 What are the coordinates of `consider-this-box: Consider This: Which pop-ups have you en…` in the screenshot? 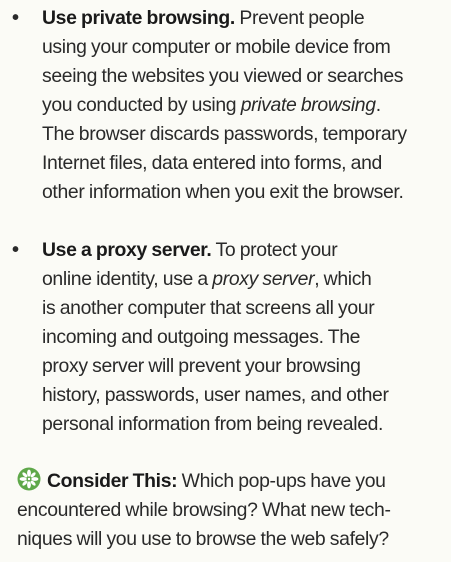 It's located at (234, 510).